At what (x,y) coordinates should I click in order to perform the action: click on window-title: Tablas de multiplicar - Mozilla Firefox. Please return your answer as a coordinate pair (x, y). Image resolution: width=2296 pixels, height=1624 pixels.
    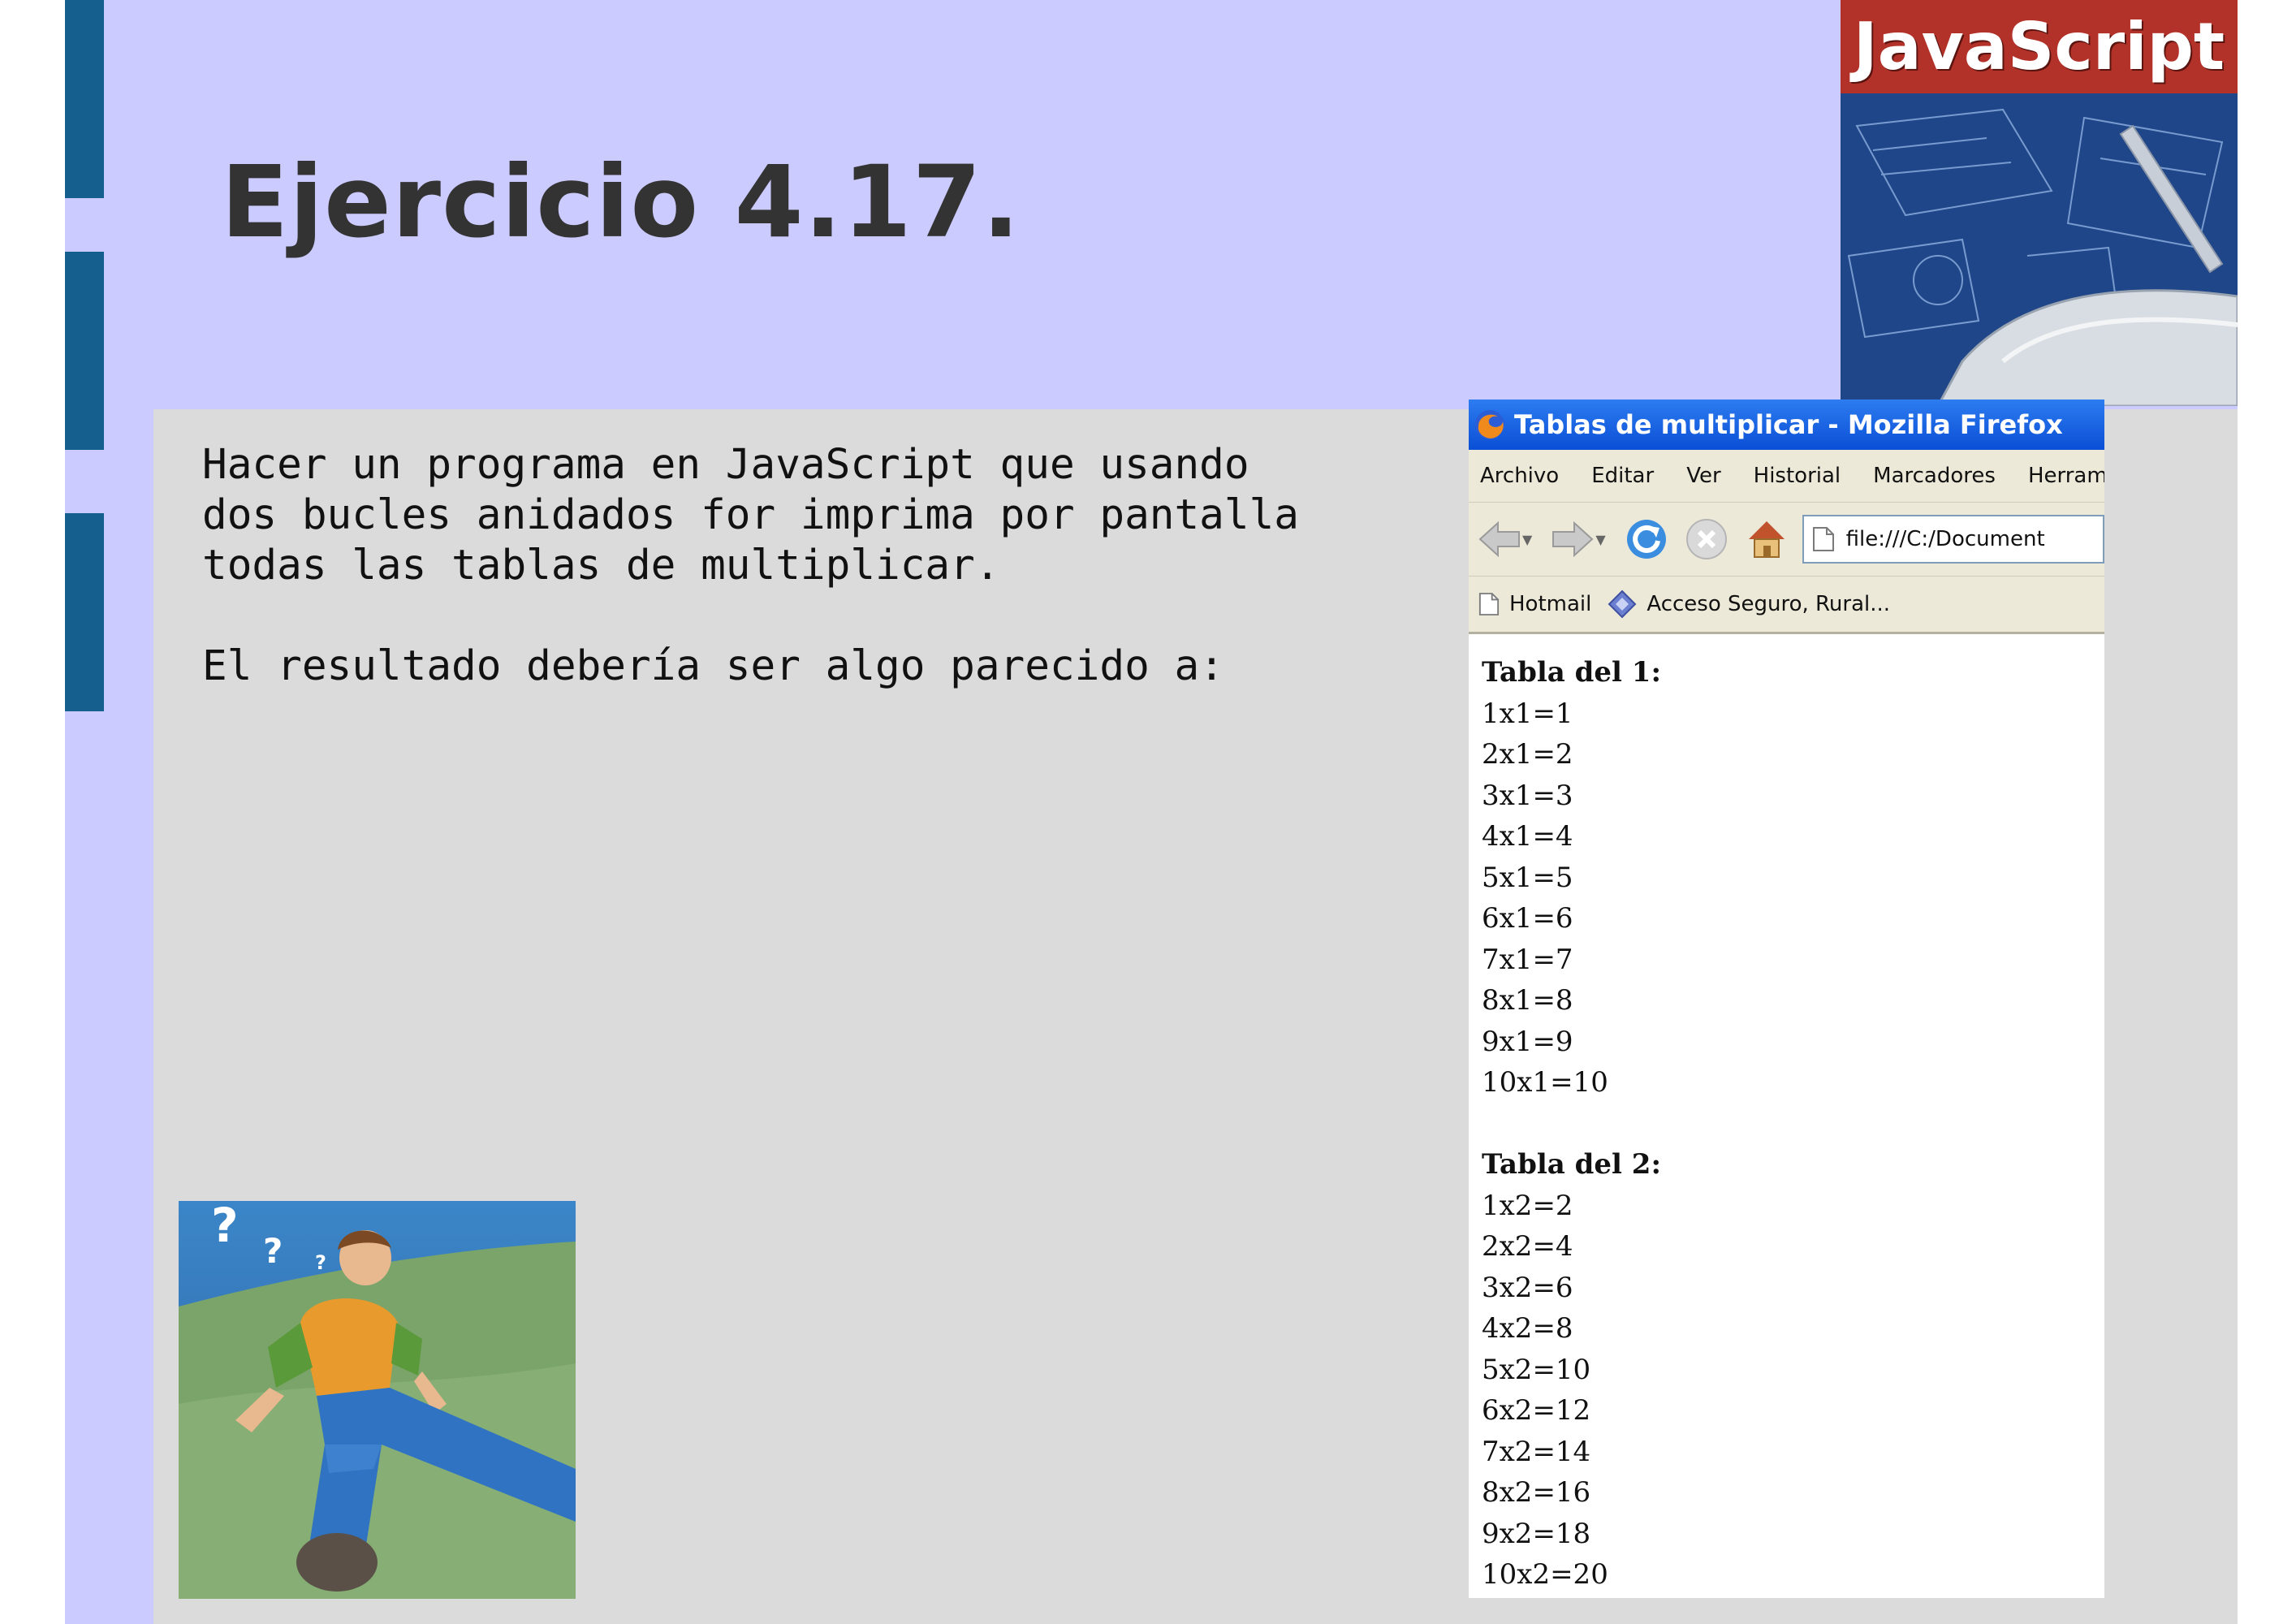
    Looking at the image, I should click on (1788, 424).